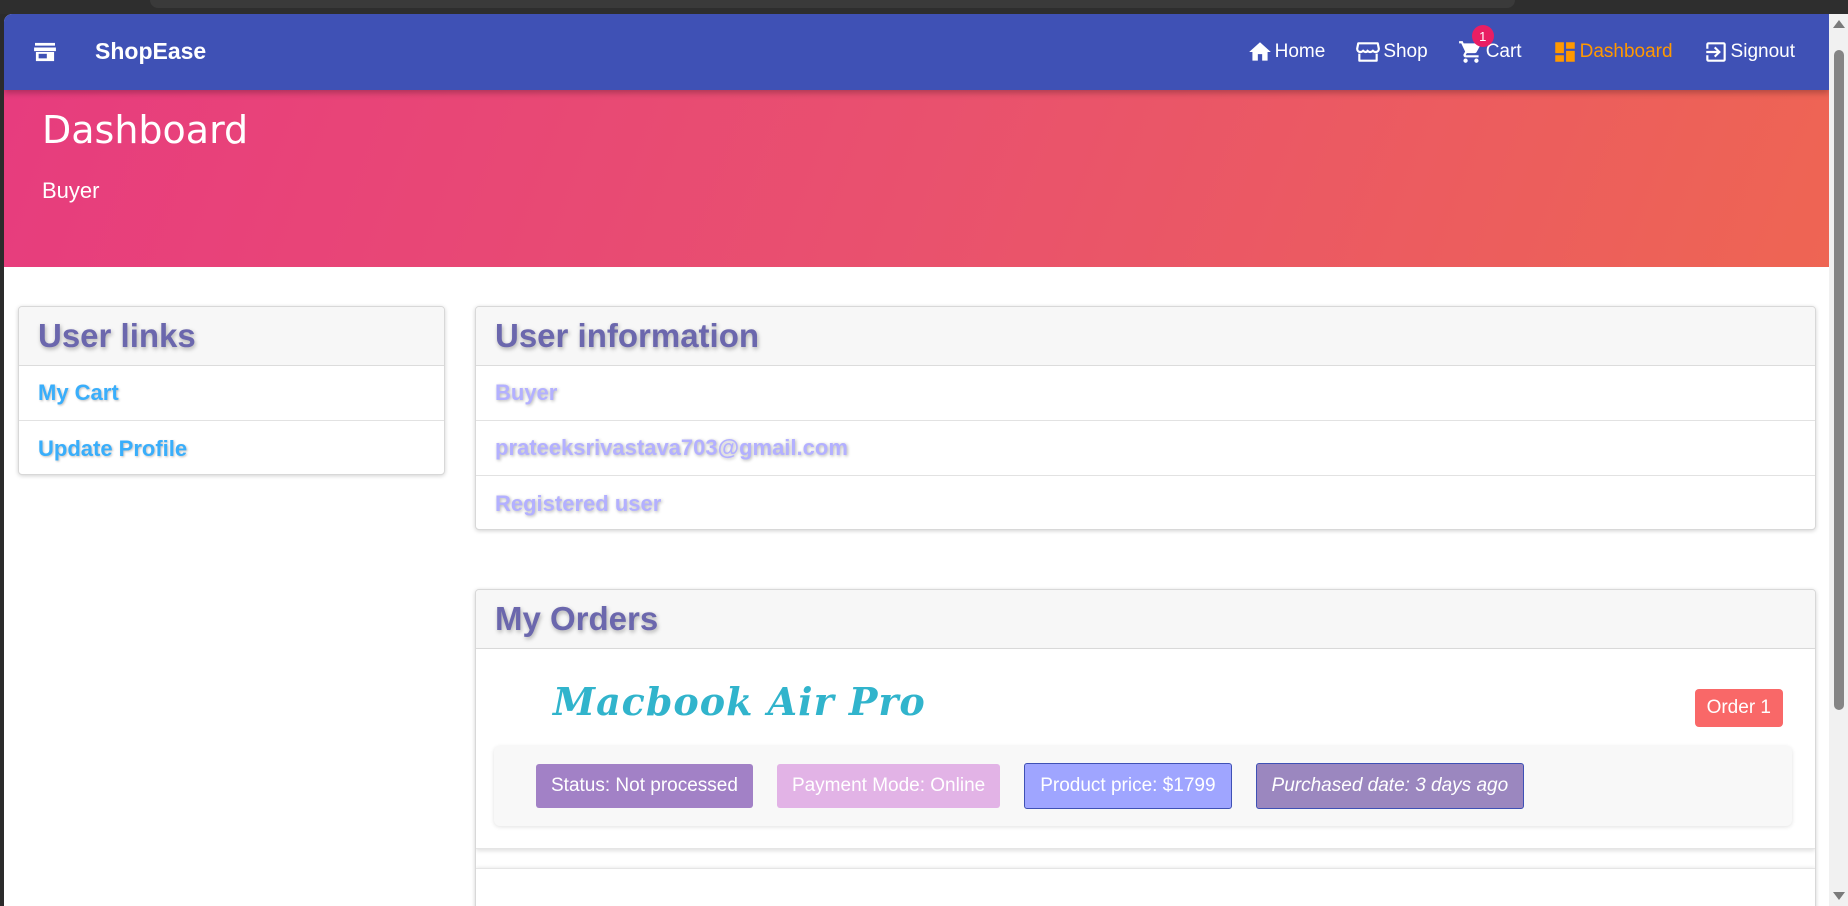  Describe the element at coordinates (145, 130) in the screenshot. I see `page-title: Dashboard` at that location.